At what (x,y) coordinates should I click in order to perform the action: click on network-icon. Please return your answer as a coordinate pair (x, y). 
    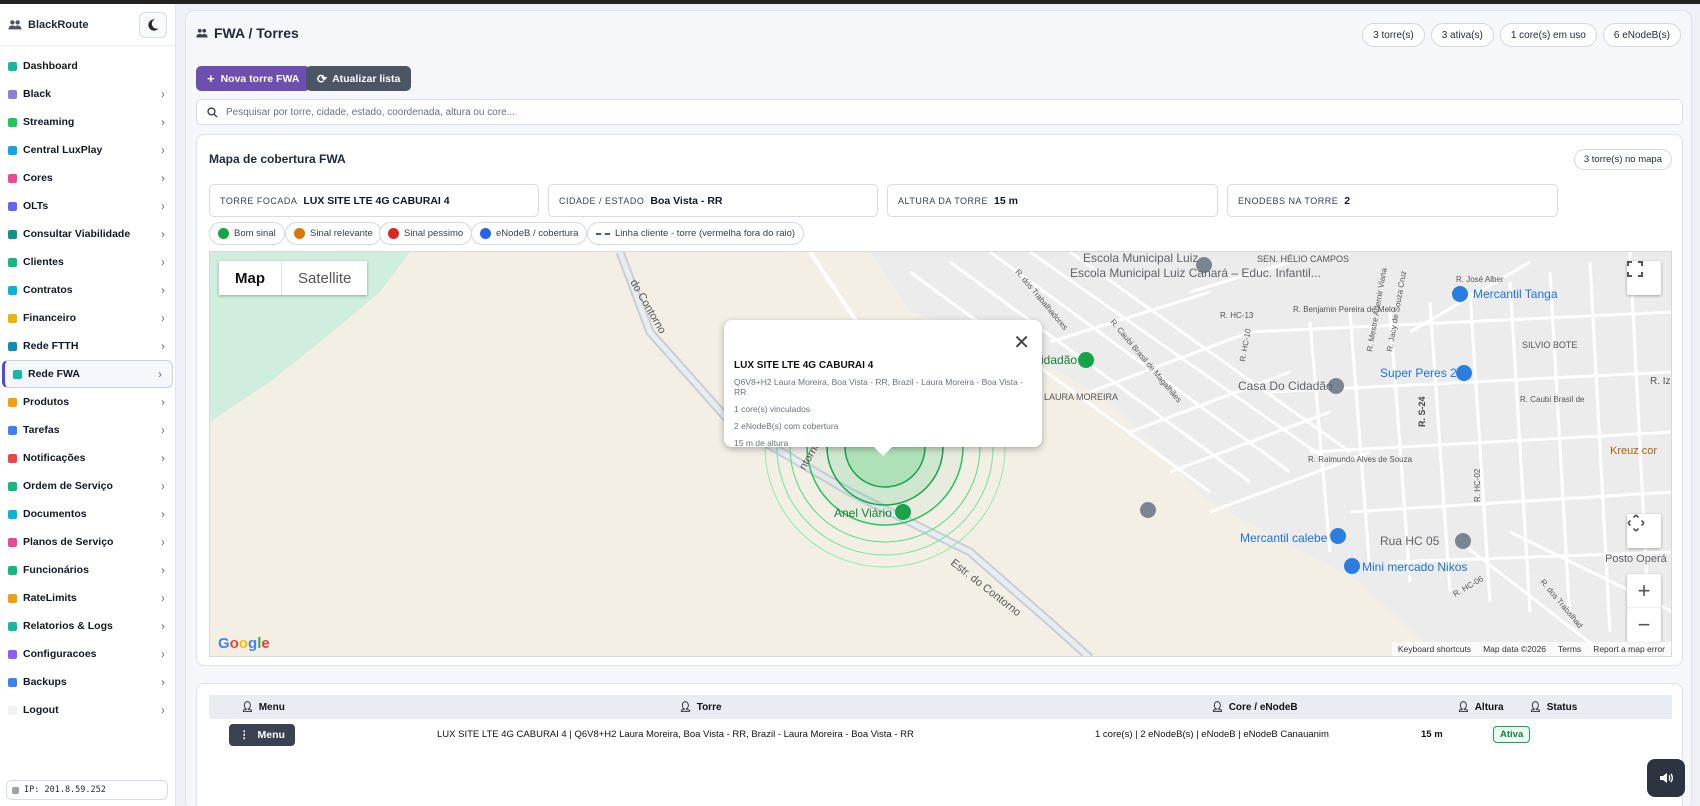
    Looking at the image, I should click on (15, 790).